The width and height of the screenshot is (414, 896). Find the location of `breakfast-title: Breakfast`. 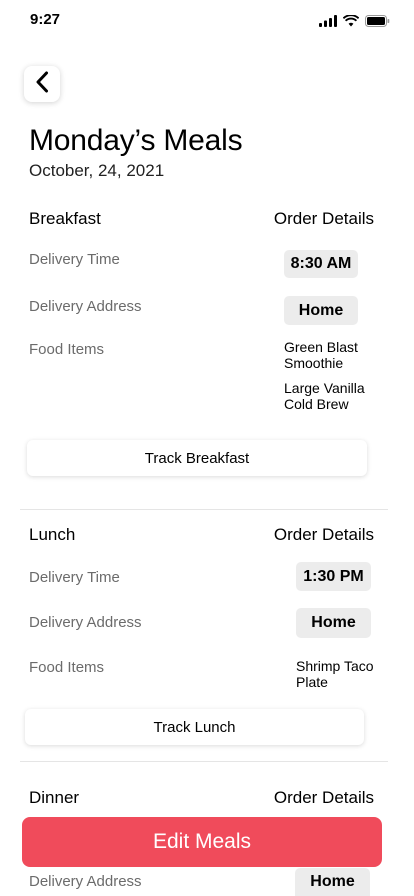

breakfast-title: Breakfast is located at coordinates (65, 218).